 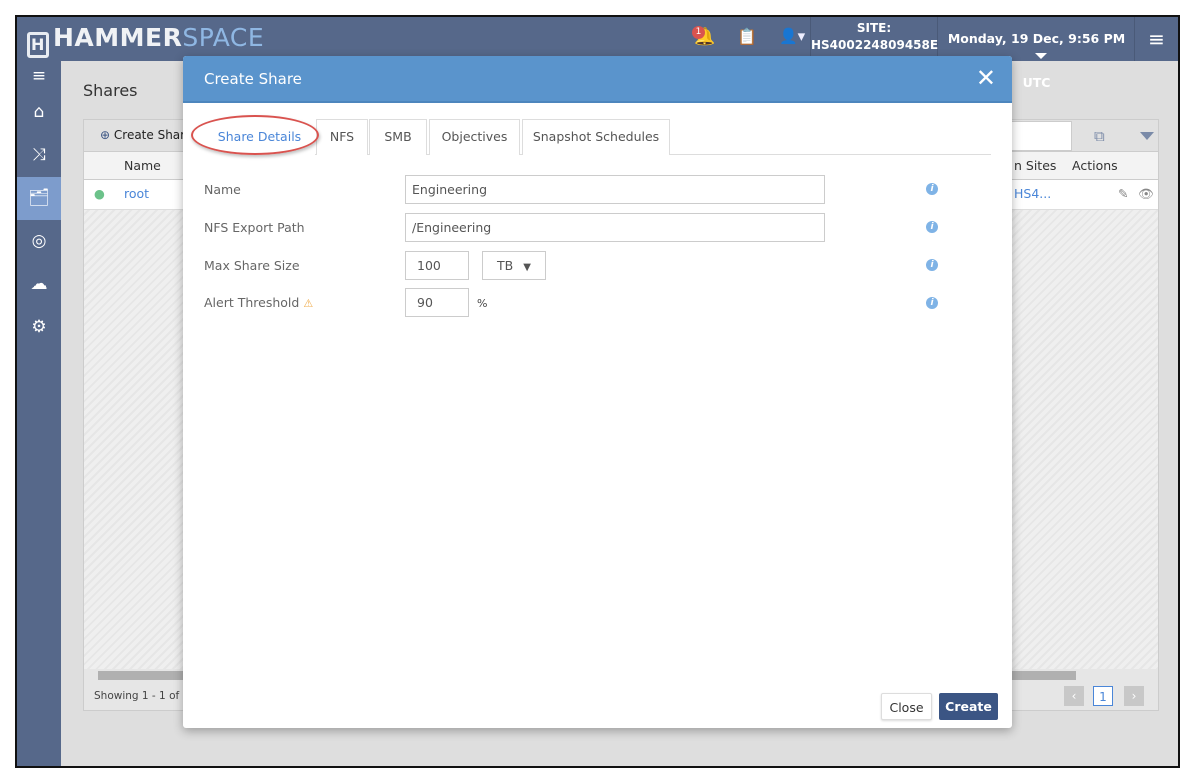 What do you see at coordinates (474, 137) in the screenshot?
I see `tab-objectives: Objectives` at bounding box center [474, 137].